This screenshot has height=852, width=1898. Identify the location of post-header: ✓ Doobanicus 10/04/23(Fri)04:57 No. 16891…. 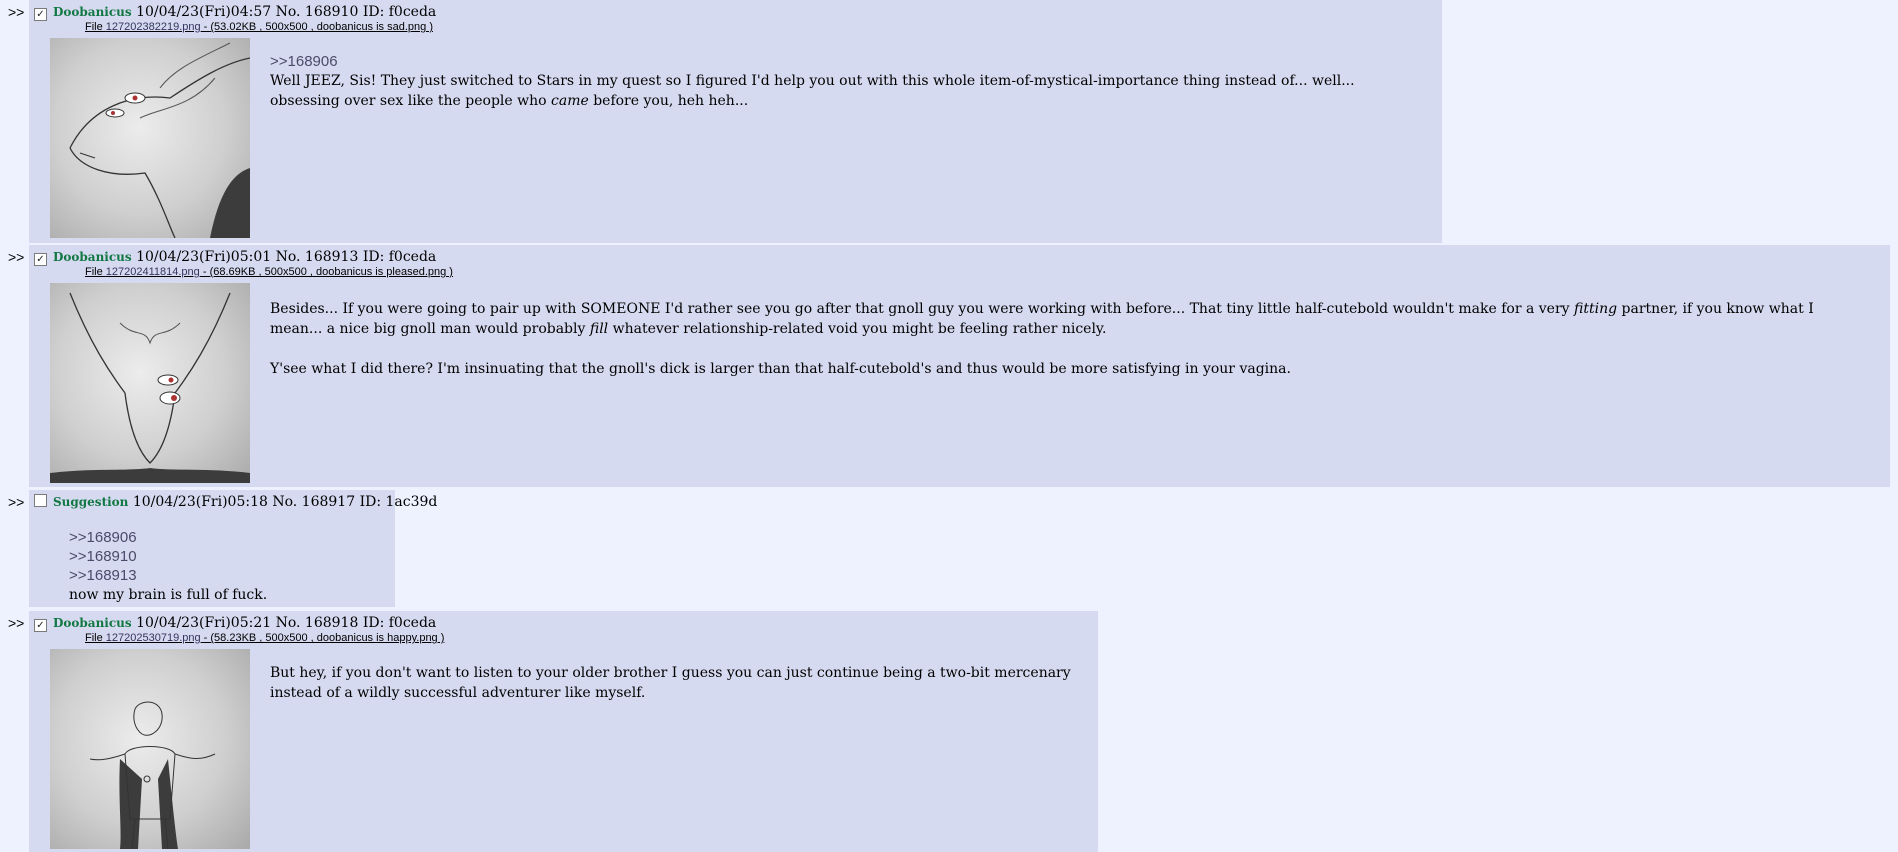
(235, 12).